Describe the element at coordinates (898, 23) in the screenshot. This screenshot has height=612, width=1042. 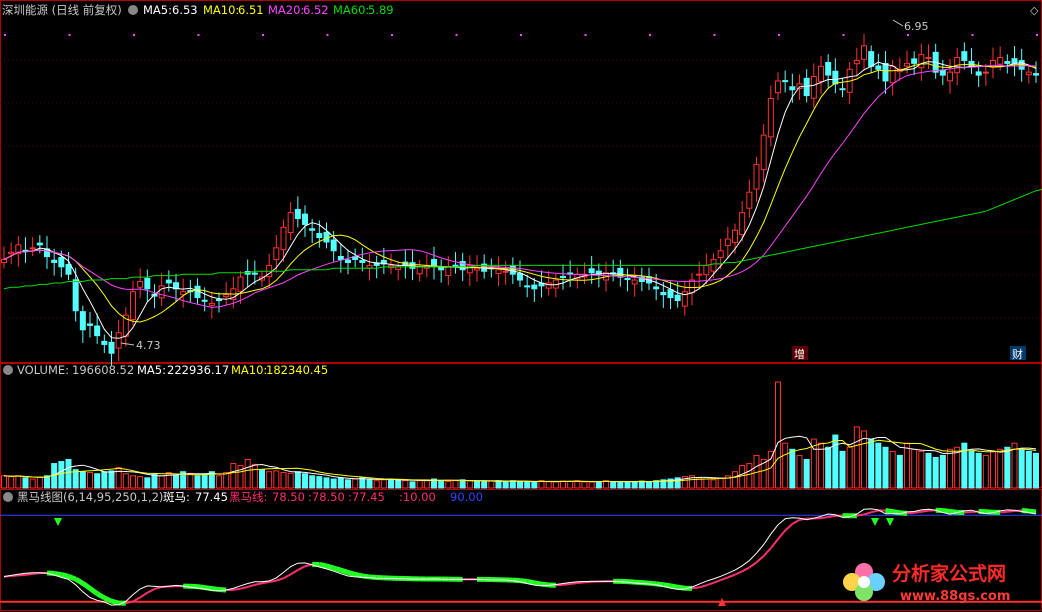
I see `high-pointer` at that location.